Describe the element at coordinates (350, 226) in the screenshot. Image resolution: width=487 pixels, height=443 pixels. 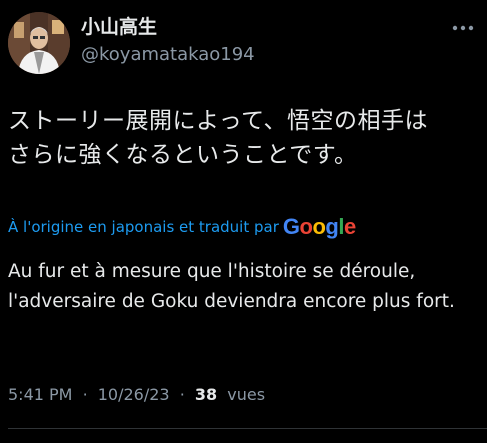
I see `google-logo-letter: e` at that location.